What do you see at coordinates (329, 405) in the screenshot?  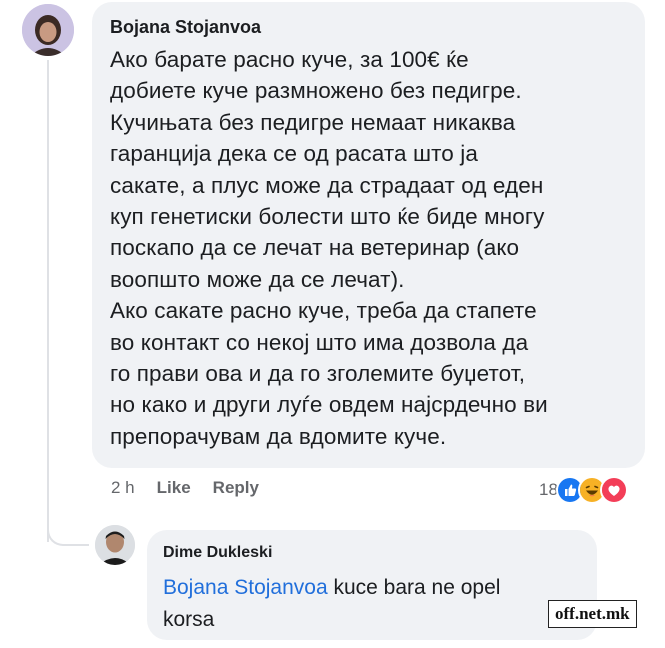 I see `comment-line: но како и други луѓе овдем најсрдечно ви` at bounding box center [329, 405].